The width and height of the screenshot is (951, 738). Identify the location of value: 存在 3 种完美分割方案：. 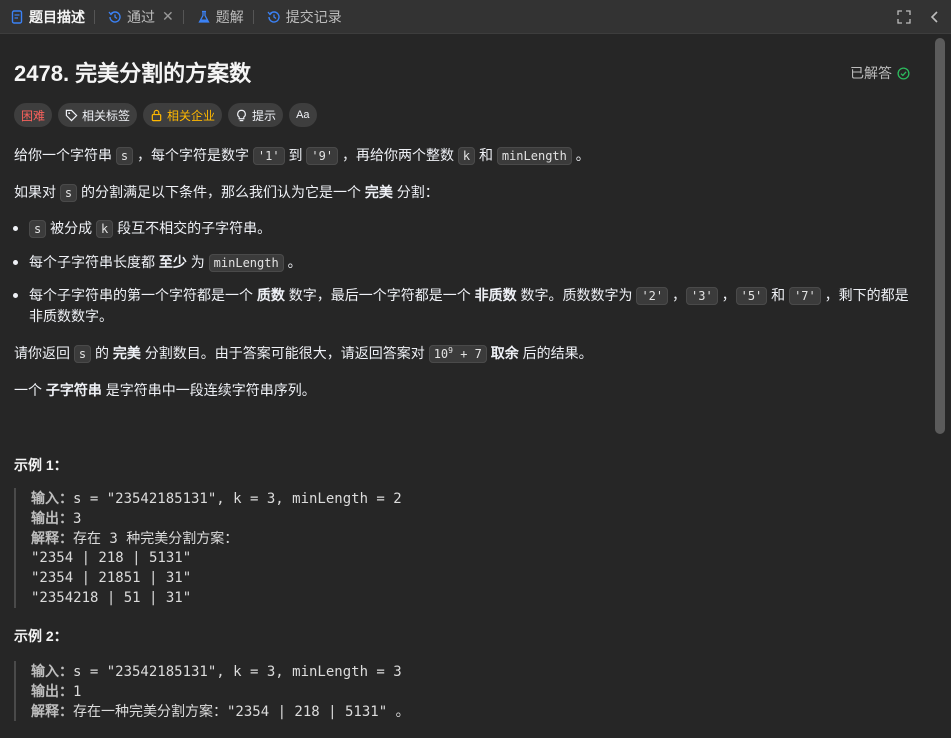
(156, 539).